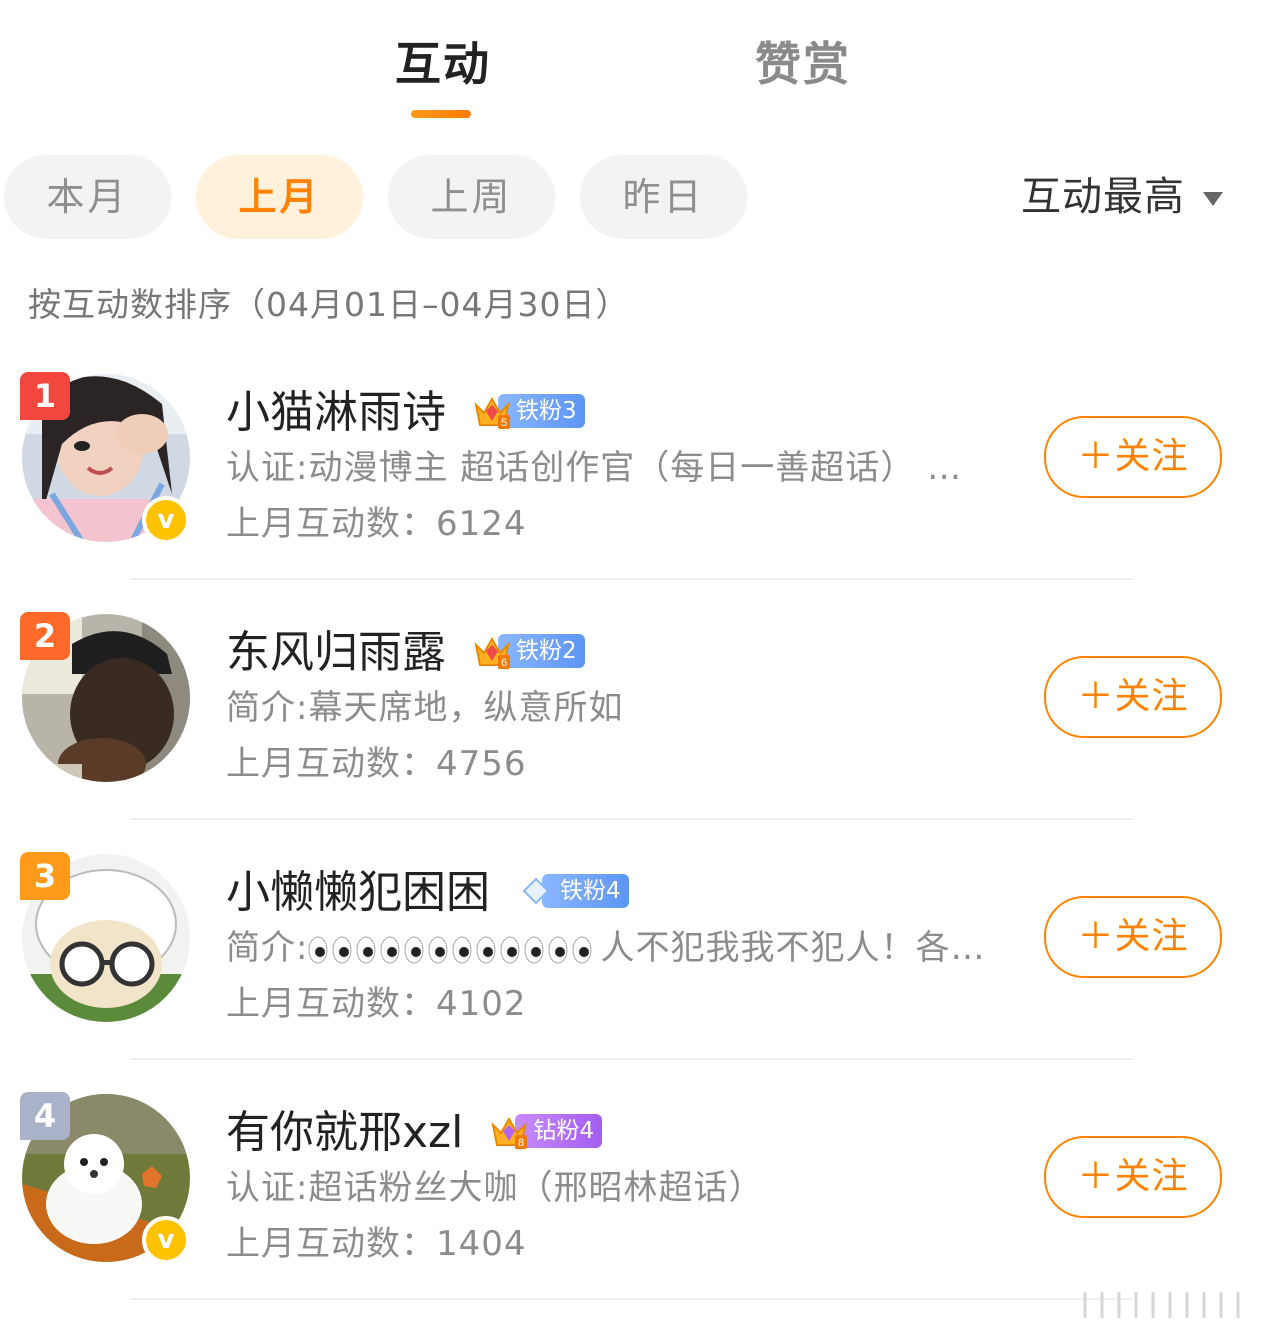  I want to click on user-name-text: 东风归雨露, so click(336, 652).